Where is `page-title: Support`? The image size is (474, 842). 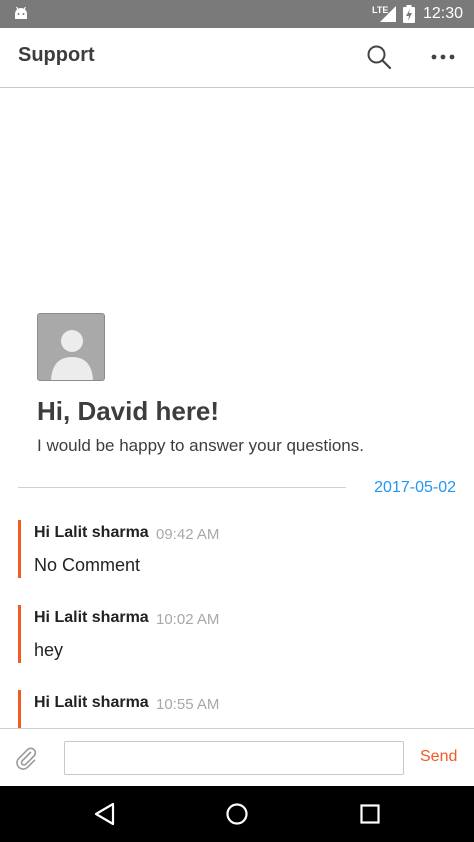
page-title: Support is located at coordinates (56, 55).